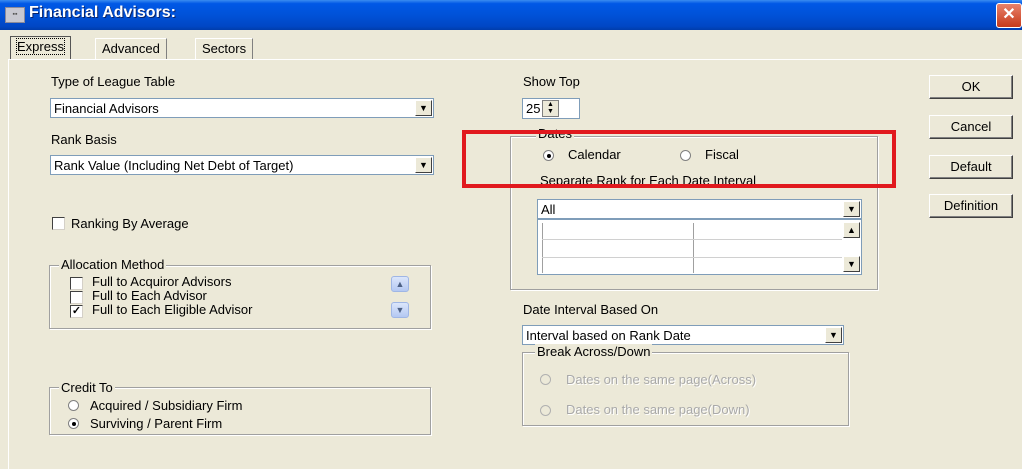  I want to click on show-top-label: Show Top, so click(551, 81).